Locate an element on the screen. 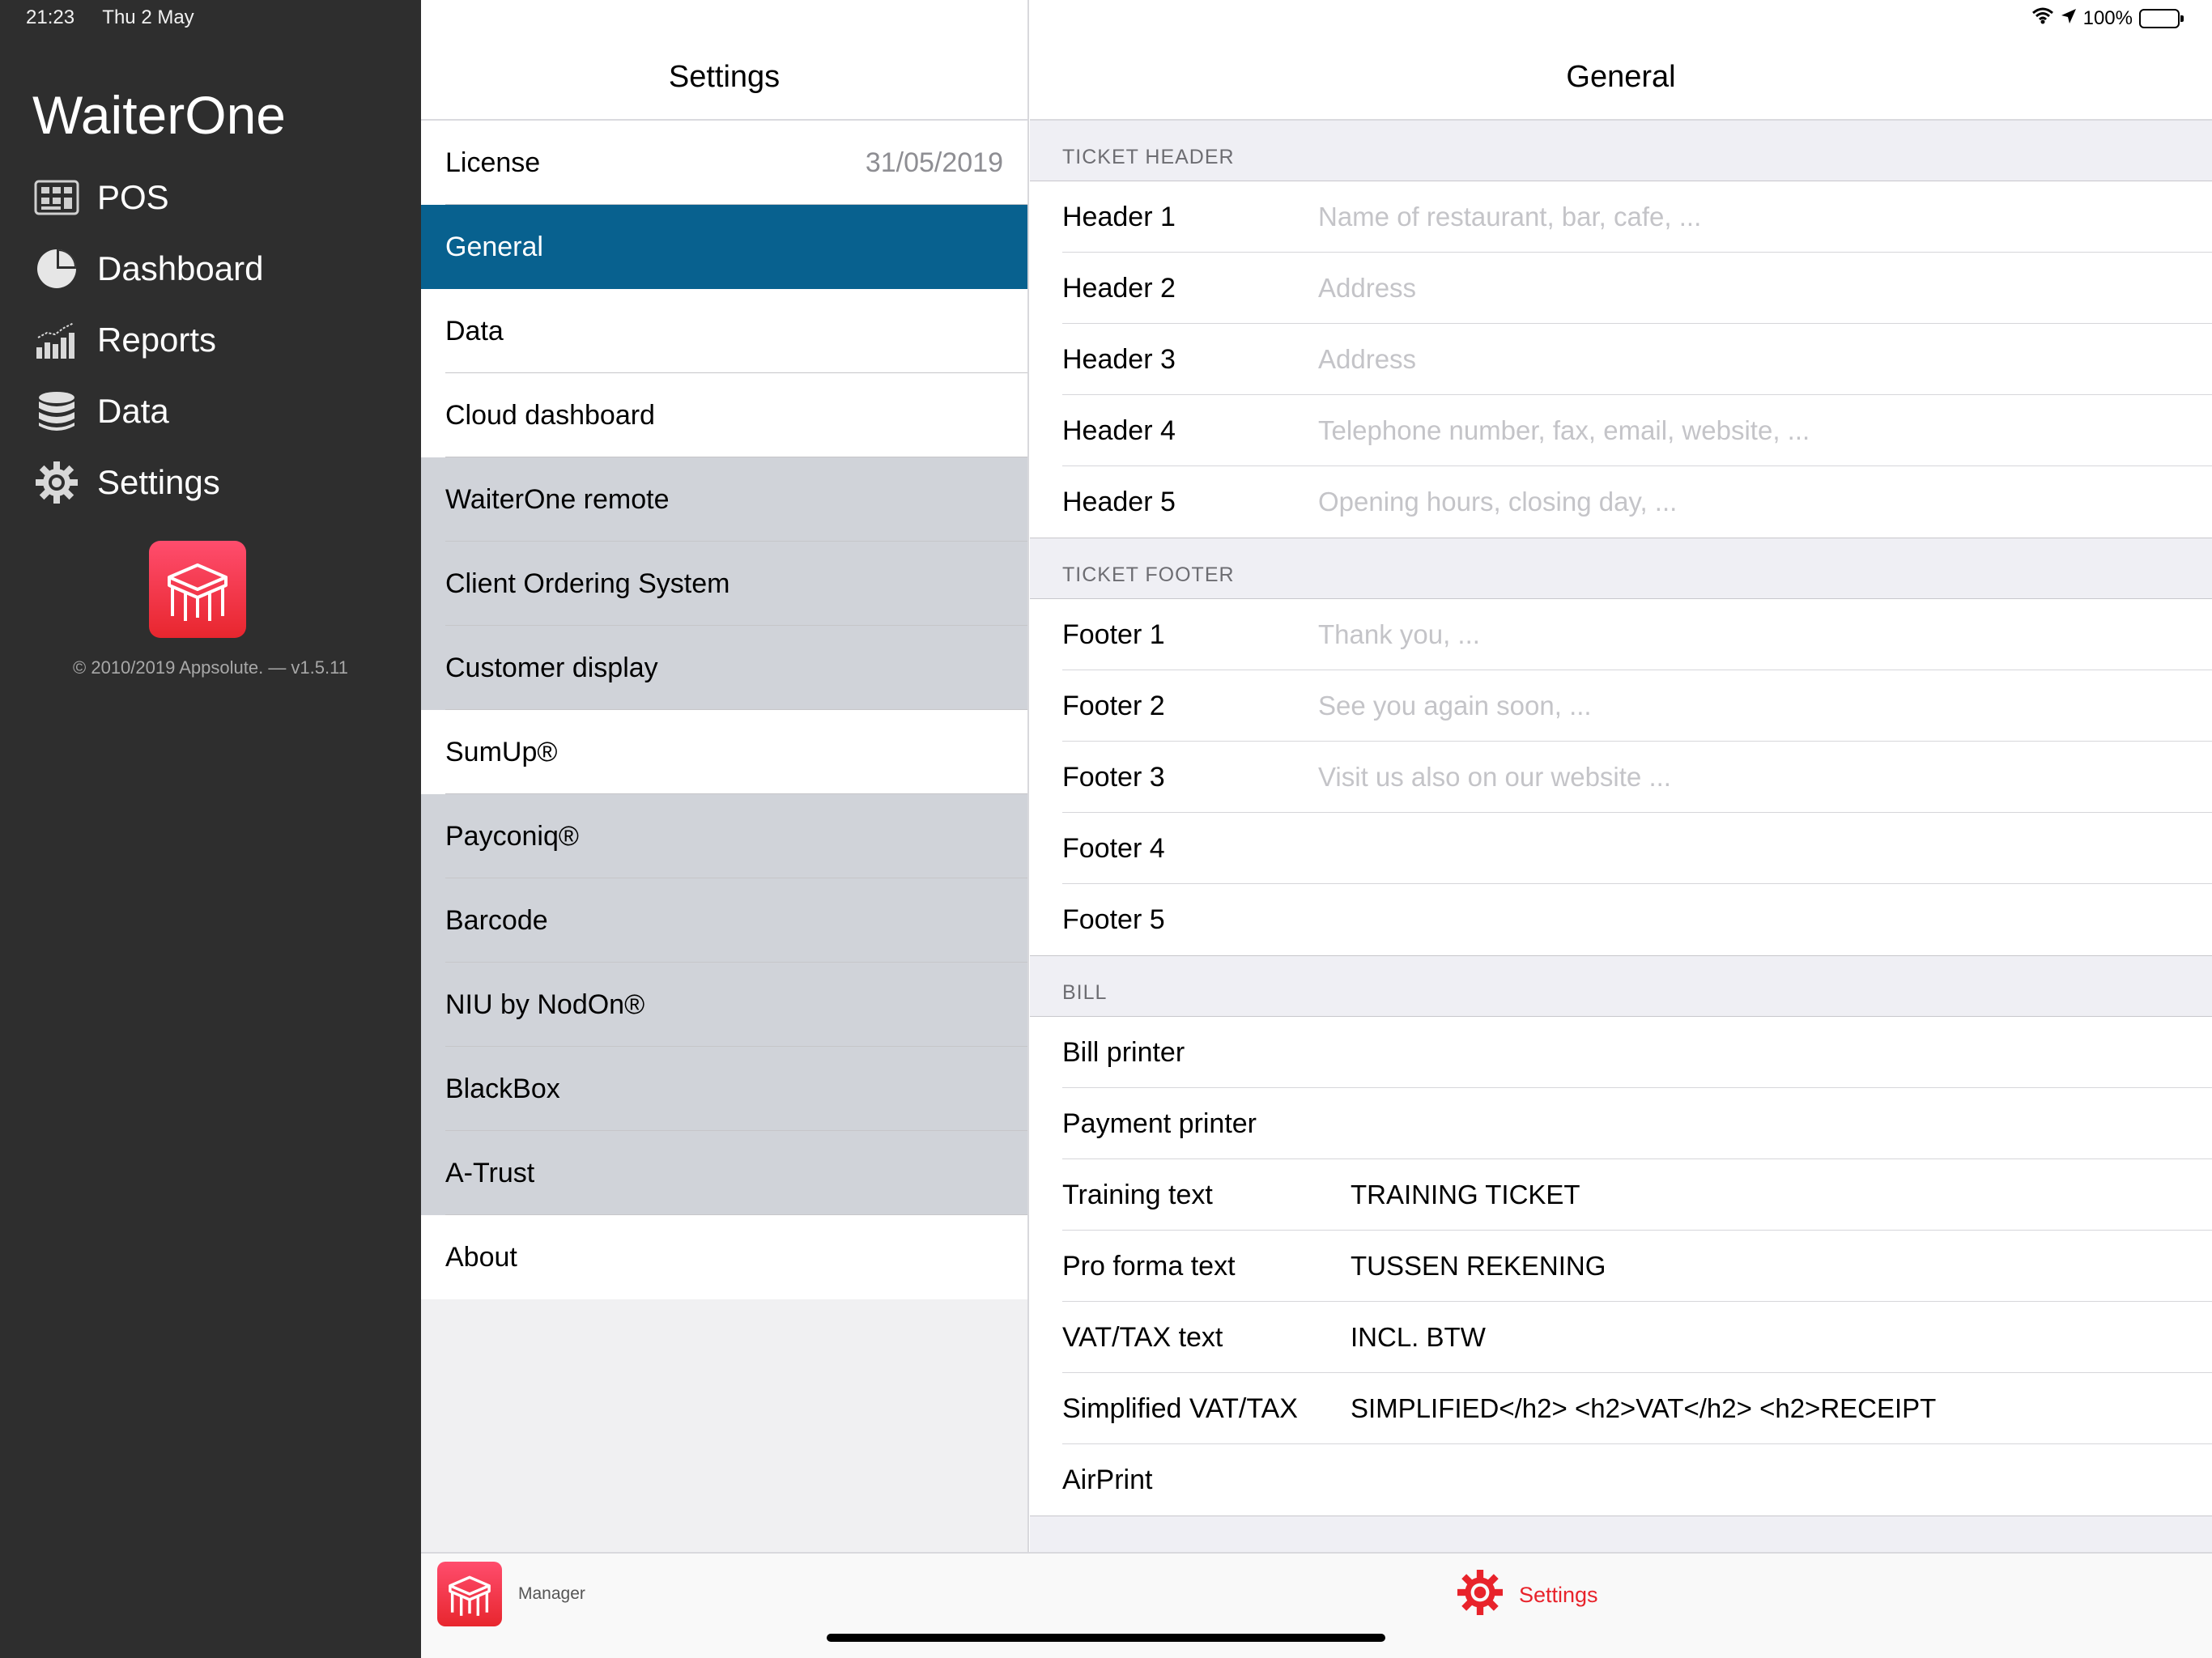  nav-item-label: POS is located at coordinates (133, 197).